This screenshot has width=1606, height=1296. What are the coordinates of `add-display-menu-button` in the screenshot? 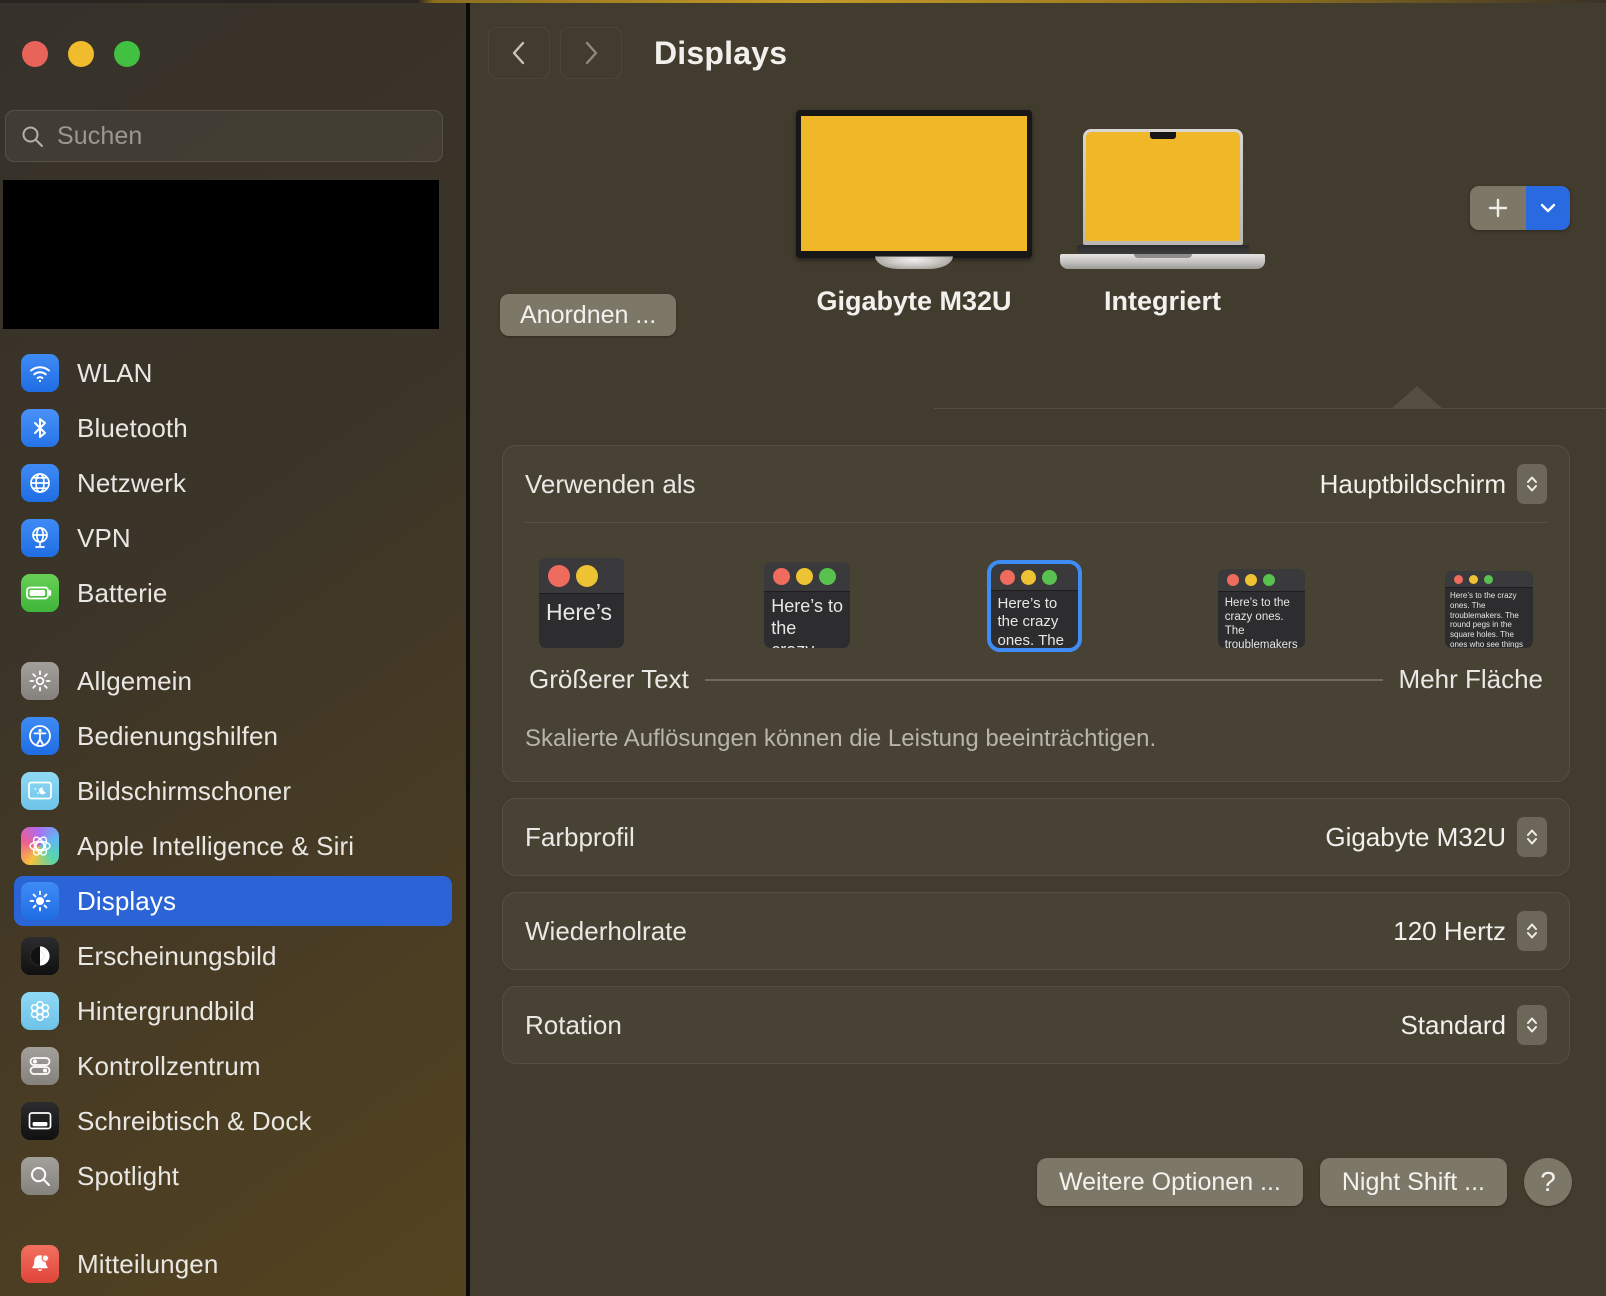 It's located at (1548, 208).